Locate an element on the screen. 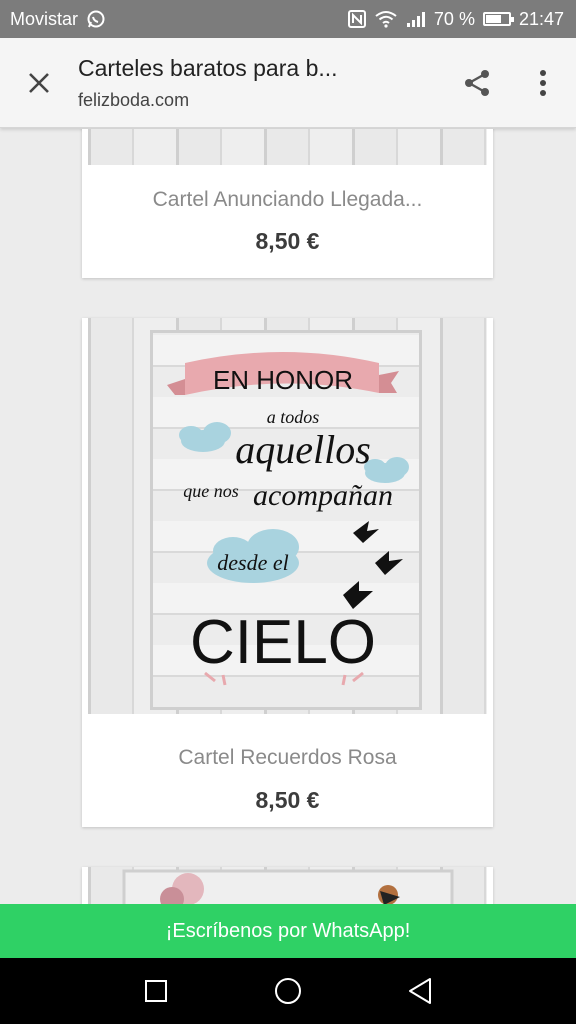  carrier-label: Movistar is located at coordinates (44, 18).